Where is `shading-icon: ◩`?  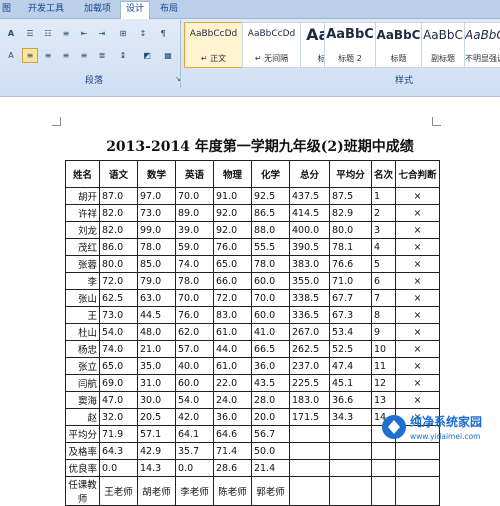
shading-icon: ◩ is located at coordinates (147, 55).